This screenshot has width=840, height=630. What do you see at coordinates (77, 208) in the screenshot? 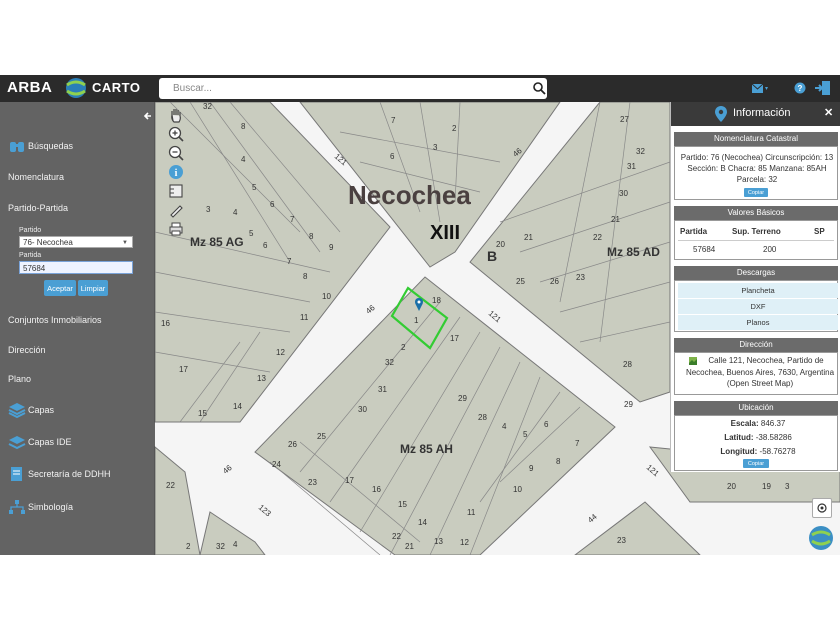
I see `sidebar-item-partido-partida: Partido-Partida` at bounding box center [77, 208].